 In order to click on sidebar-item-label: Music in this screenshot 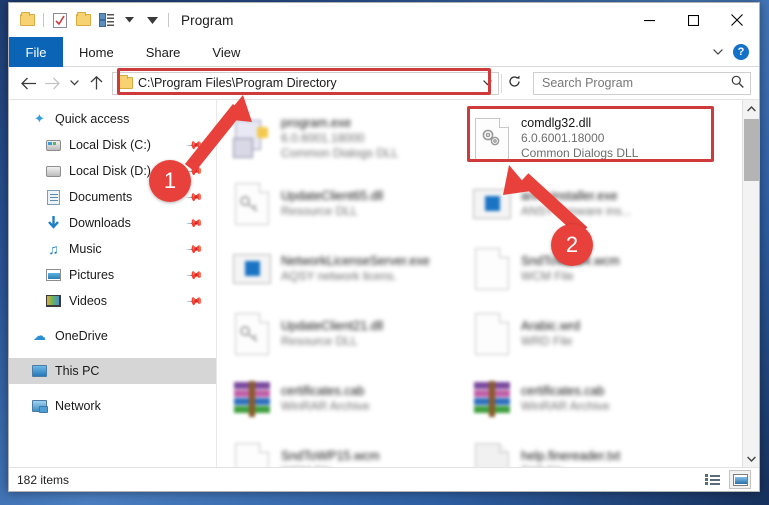, I will do `click(85, 249)`.